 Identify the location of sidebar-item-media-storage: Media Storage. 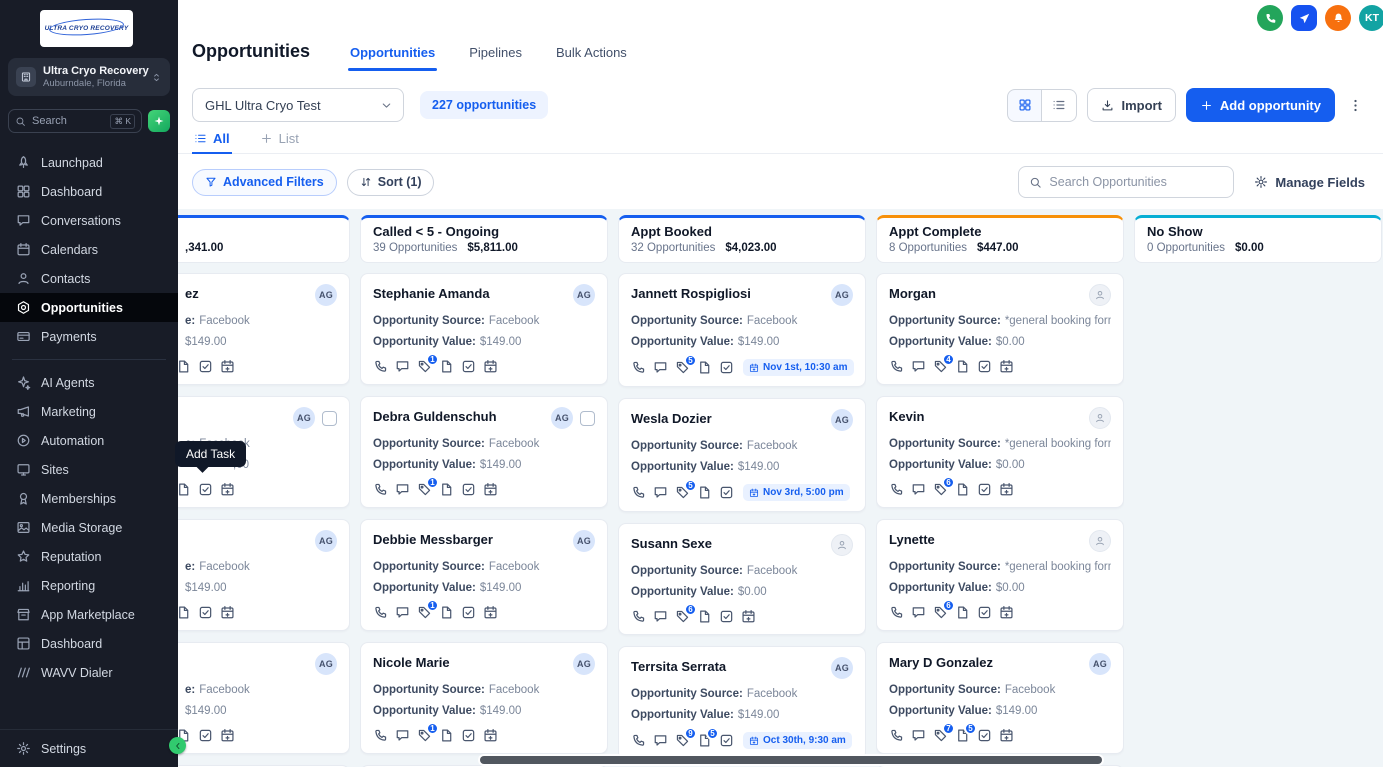
(89, 527).